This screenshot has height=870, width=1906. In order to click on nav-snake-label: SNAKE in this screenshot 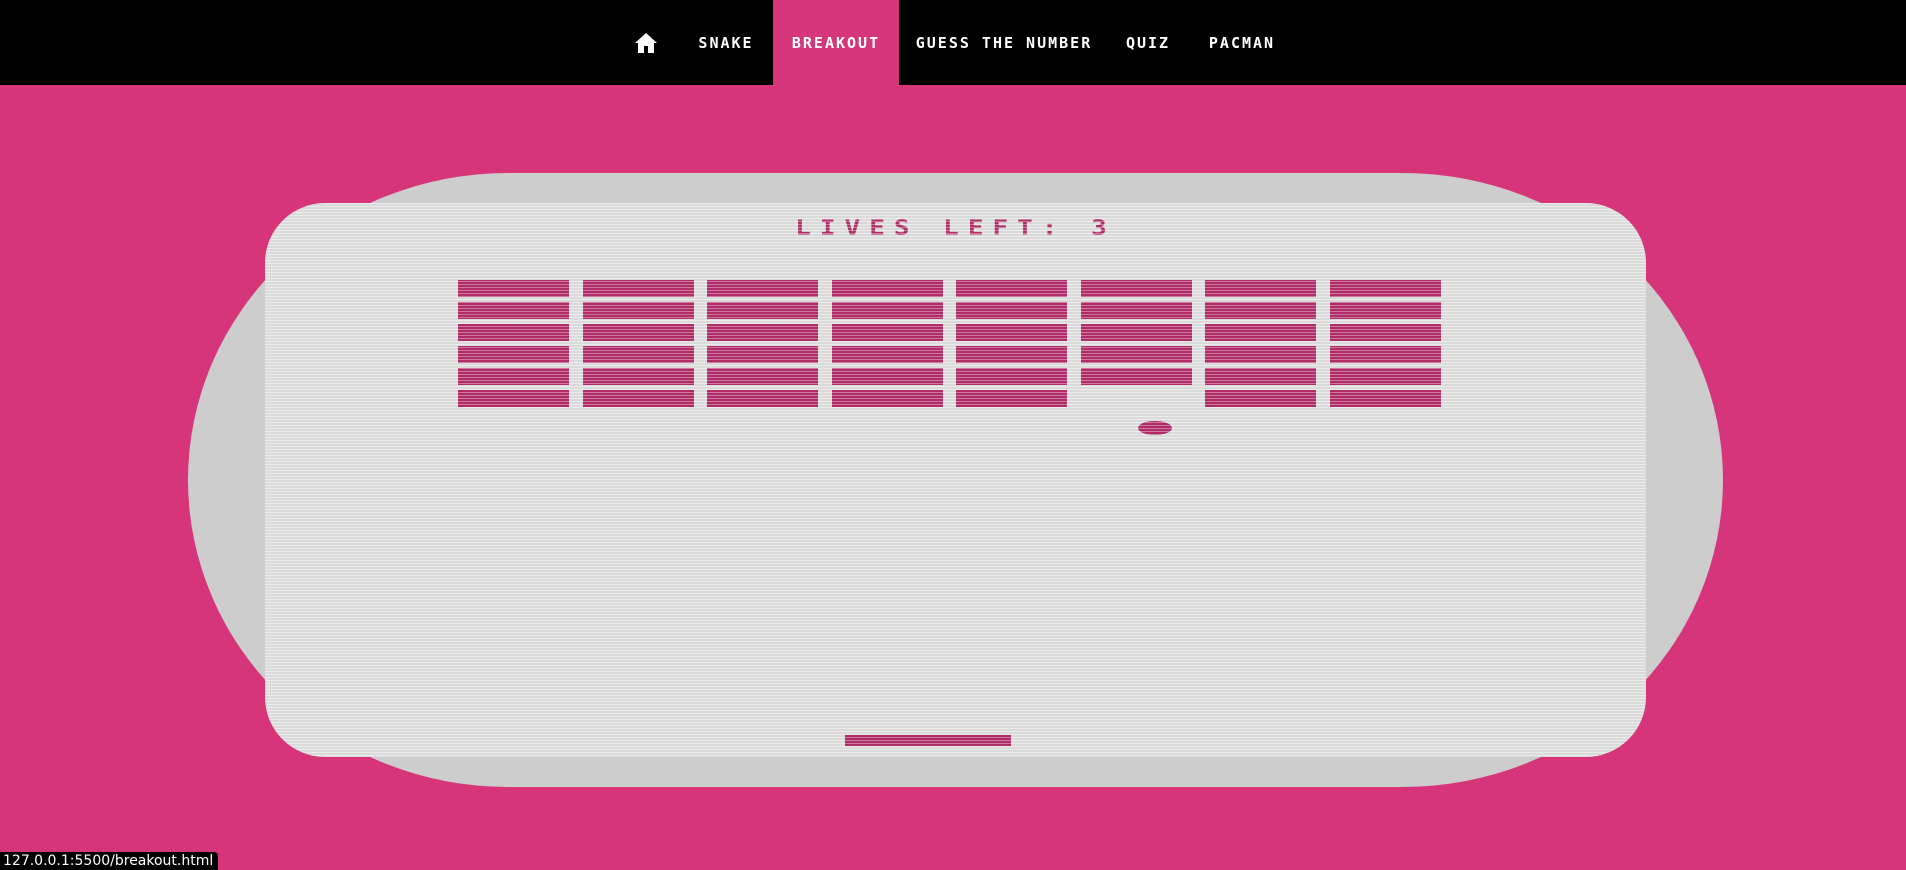, I will do `click(726, 42)`.